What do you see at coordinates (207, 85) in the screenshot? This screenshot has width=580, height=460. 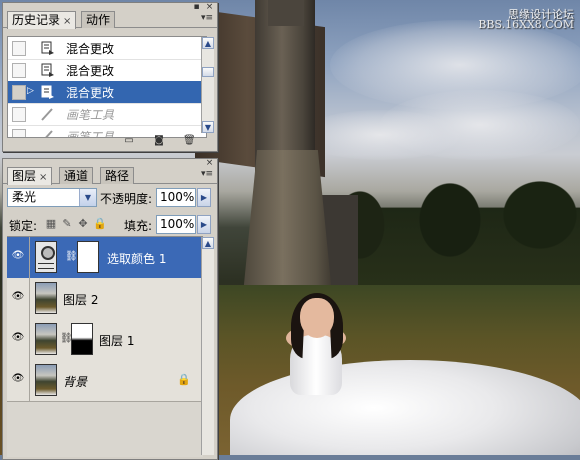 I see `history-scrollbar: ▲ ▼` at bounding box center [207, 85].